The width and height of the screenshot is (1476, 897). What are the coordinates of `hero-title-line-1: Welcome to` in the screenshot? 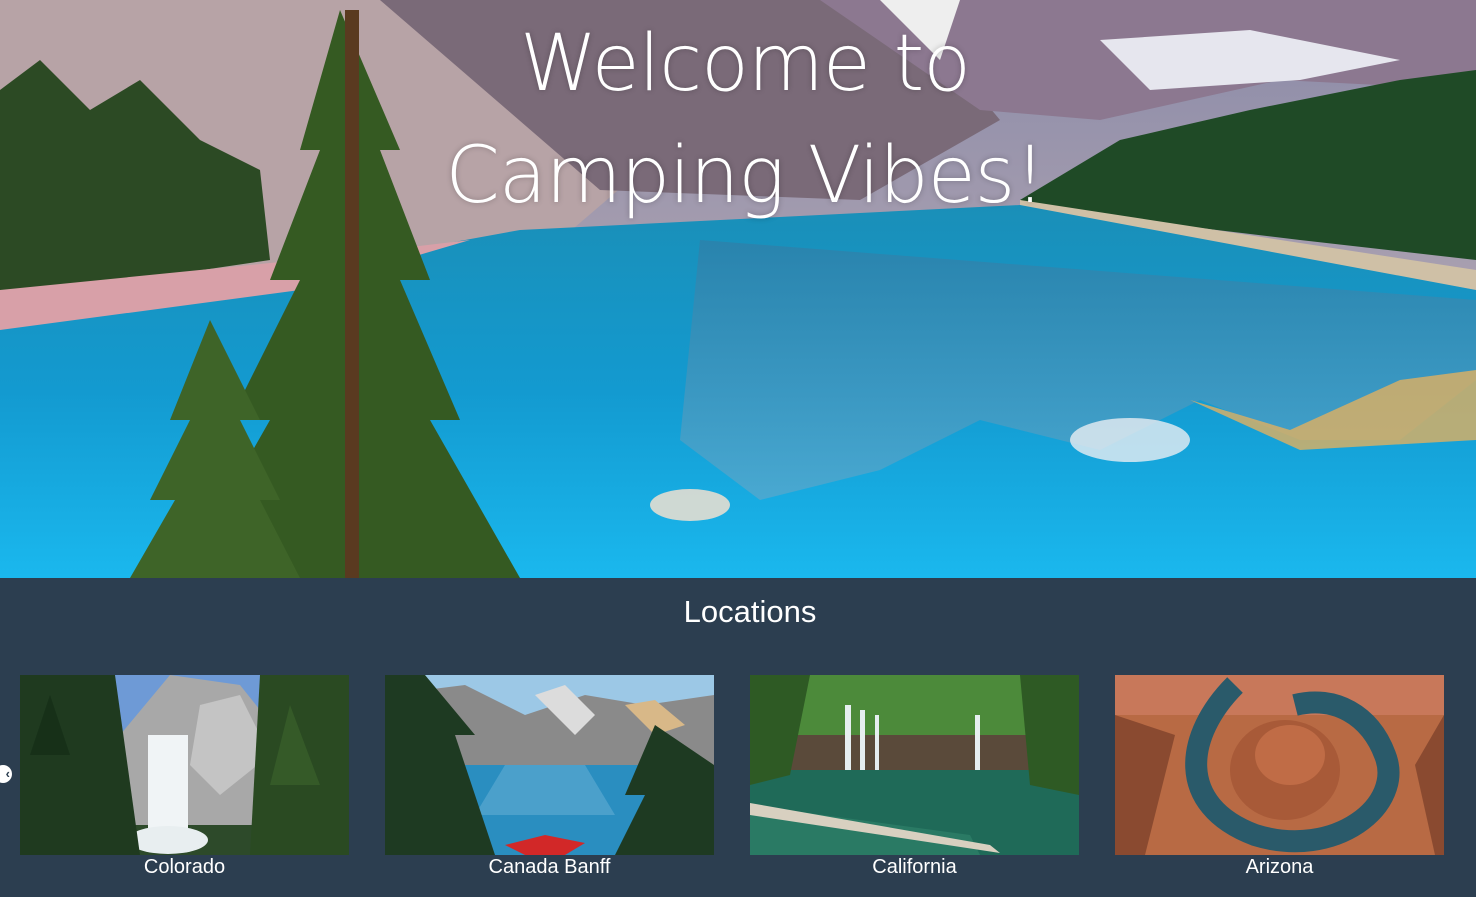 It's located at (745, 64).